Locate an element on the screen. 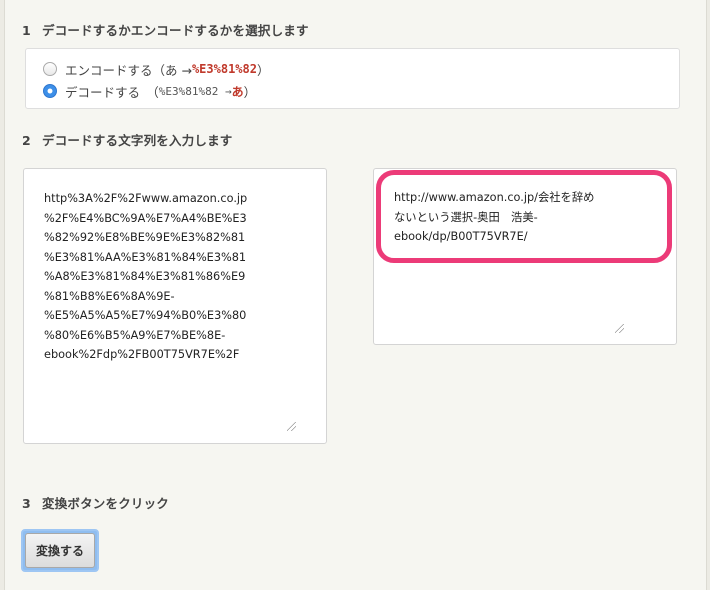 This screenshot has width=710, height=590. step2-title: デコードする文字列を入力します is located at coordinates (137, 140).